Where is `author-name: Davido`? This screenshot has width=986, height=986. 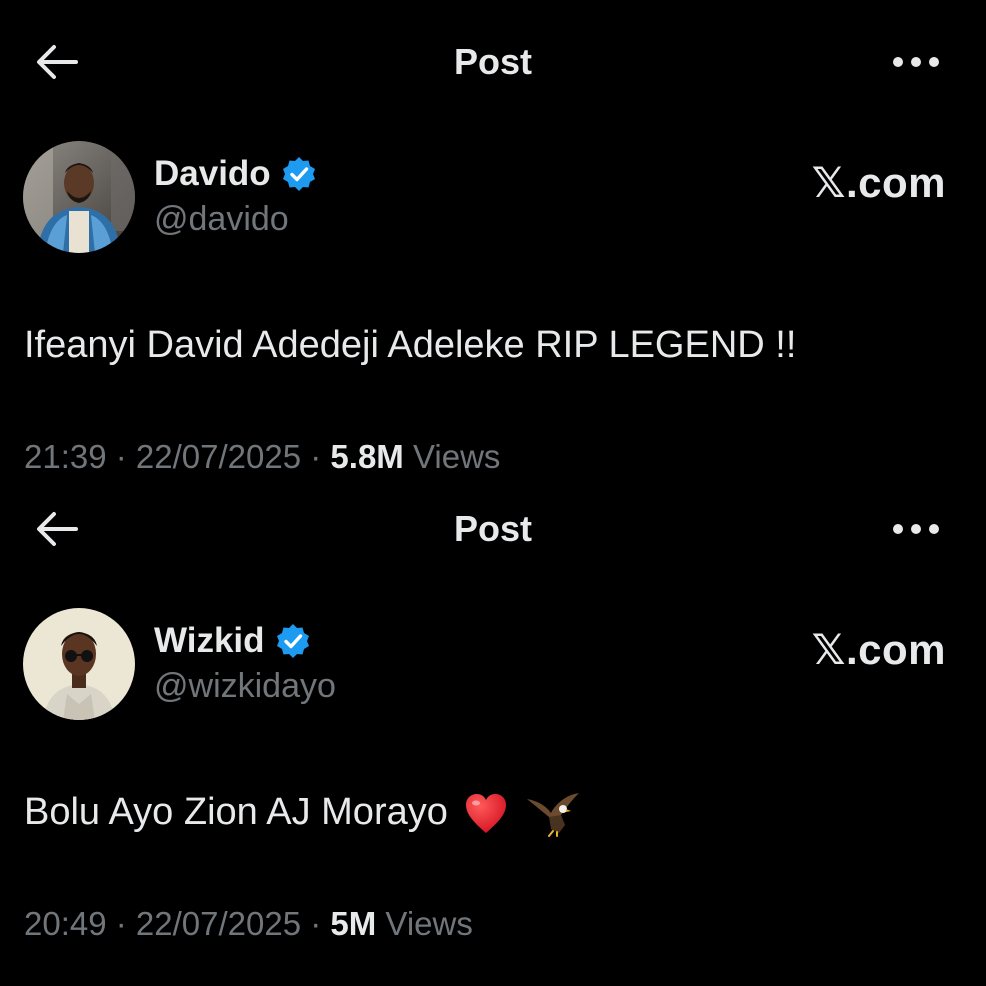 author-name: Davido is located at coordinates (212, 174).